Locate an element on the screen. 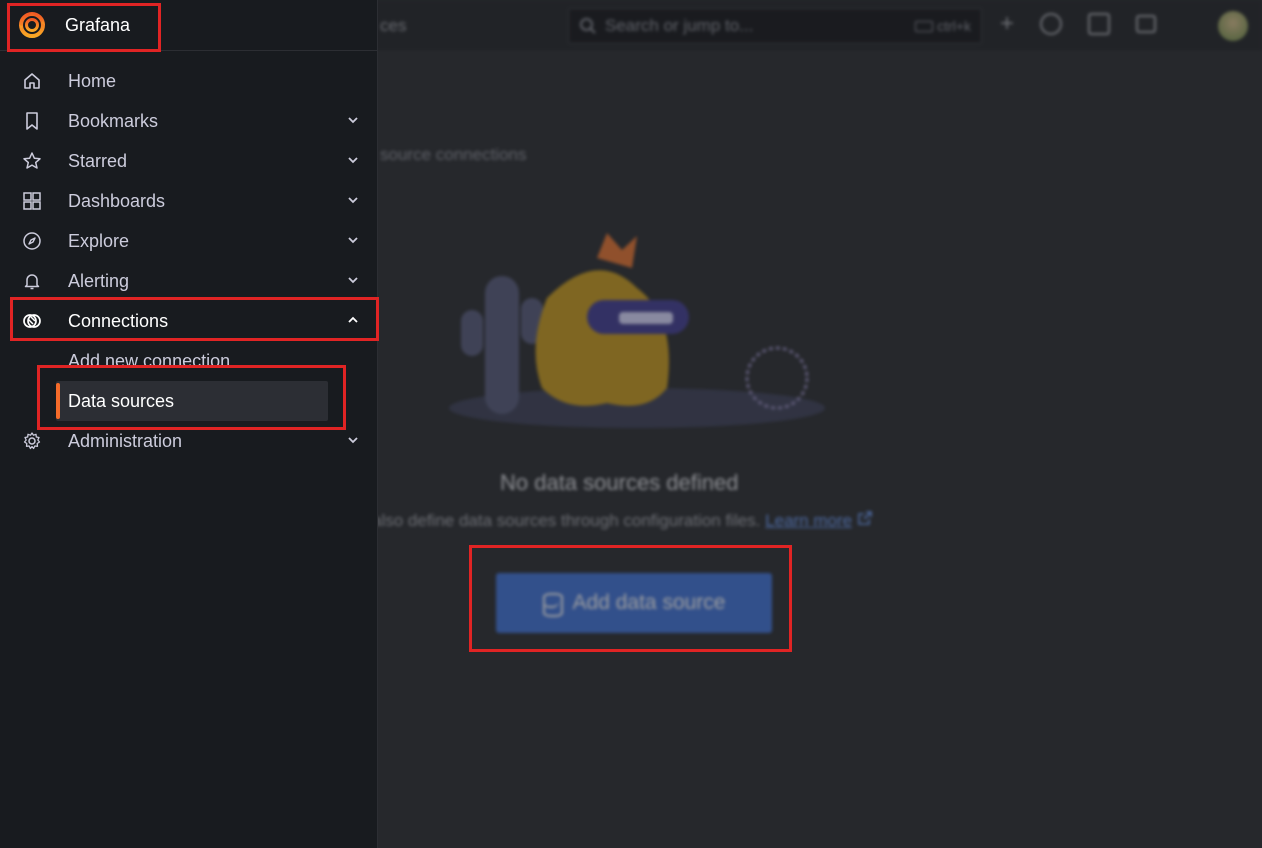 The height and width of the screenshot is (848, 1262). home-icon is located at coordinates (32, 81).